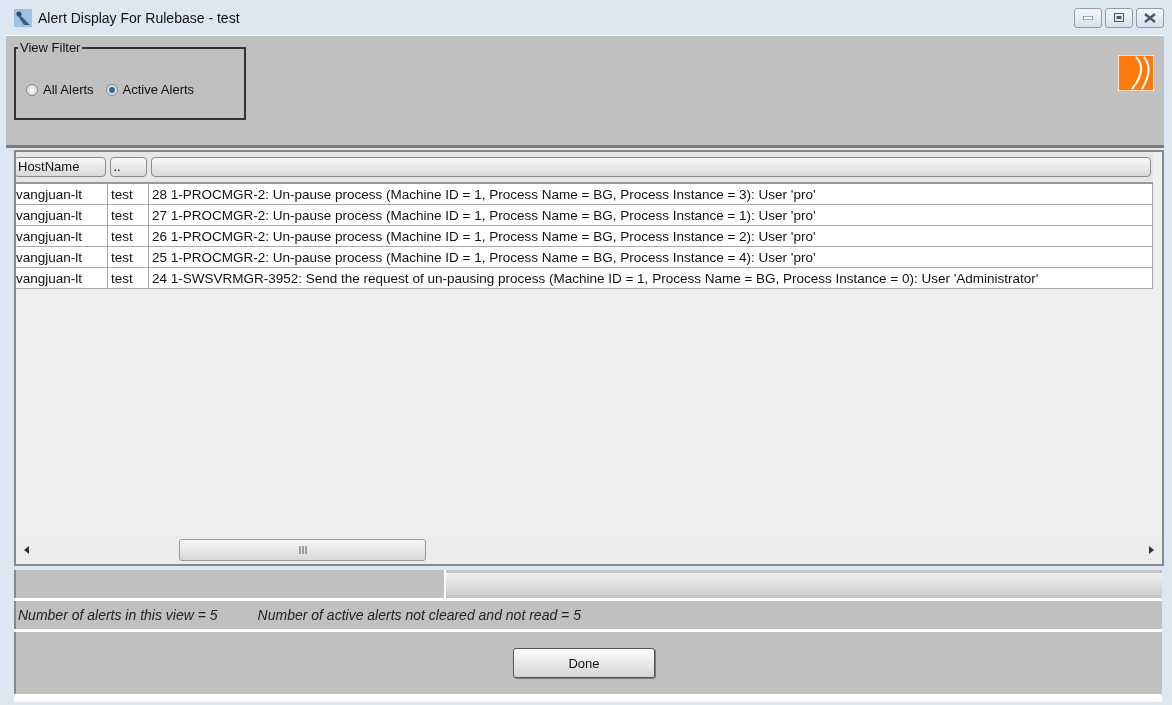 The width and height of the screenshot is (1172, 705). What do you see at coordinates (589, 550) in the screenshot?
I see `horizontal-scrollbar` at bounding box center [589, 550].